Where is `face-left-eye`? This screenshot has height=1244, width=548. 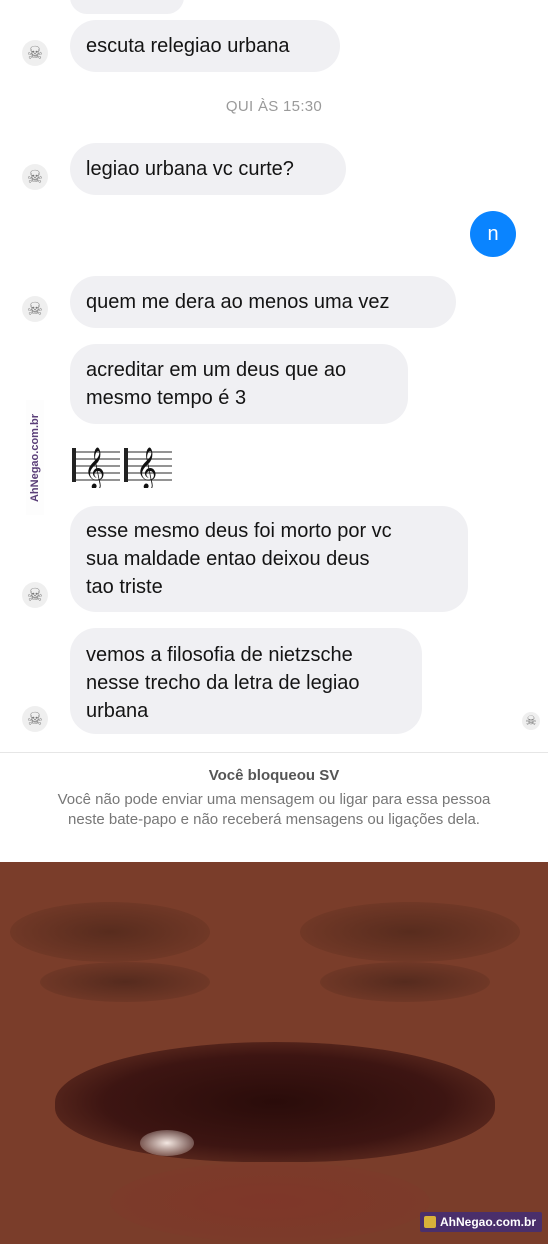
face-left-eye is located at coordinates (125, 982).